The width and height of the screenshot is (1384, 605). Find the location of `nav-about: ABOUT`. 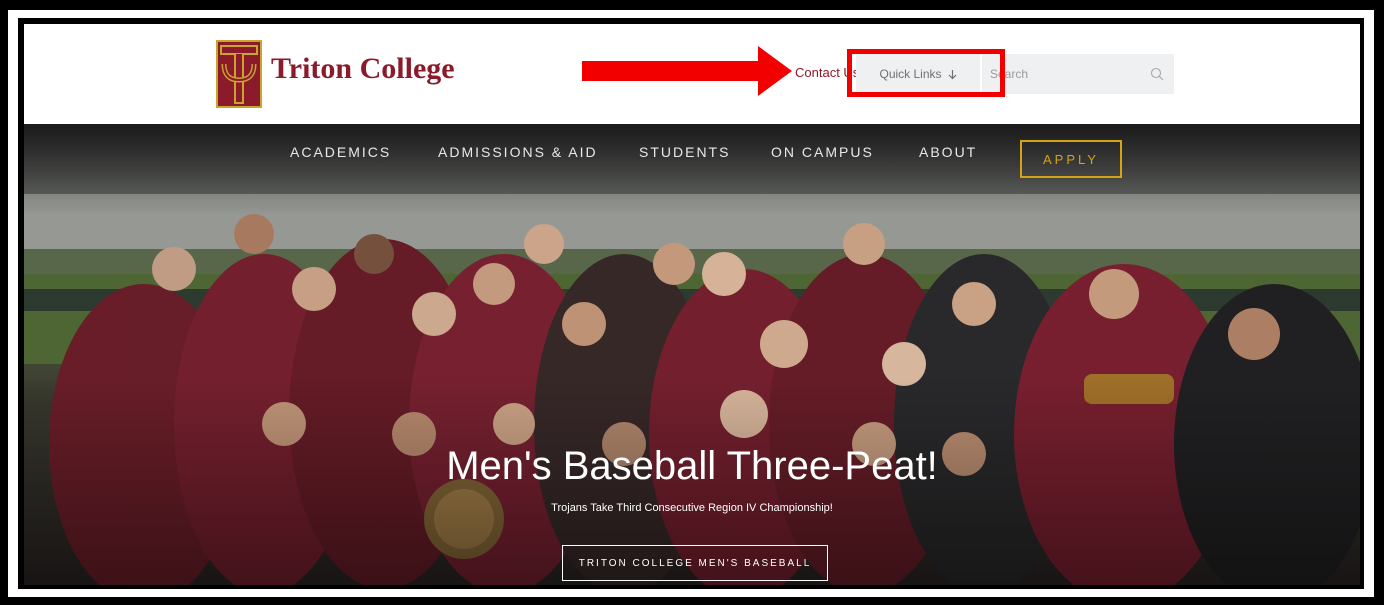

nav-about: ABOUT is located at coordinates (948, 152).